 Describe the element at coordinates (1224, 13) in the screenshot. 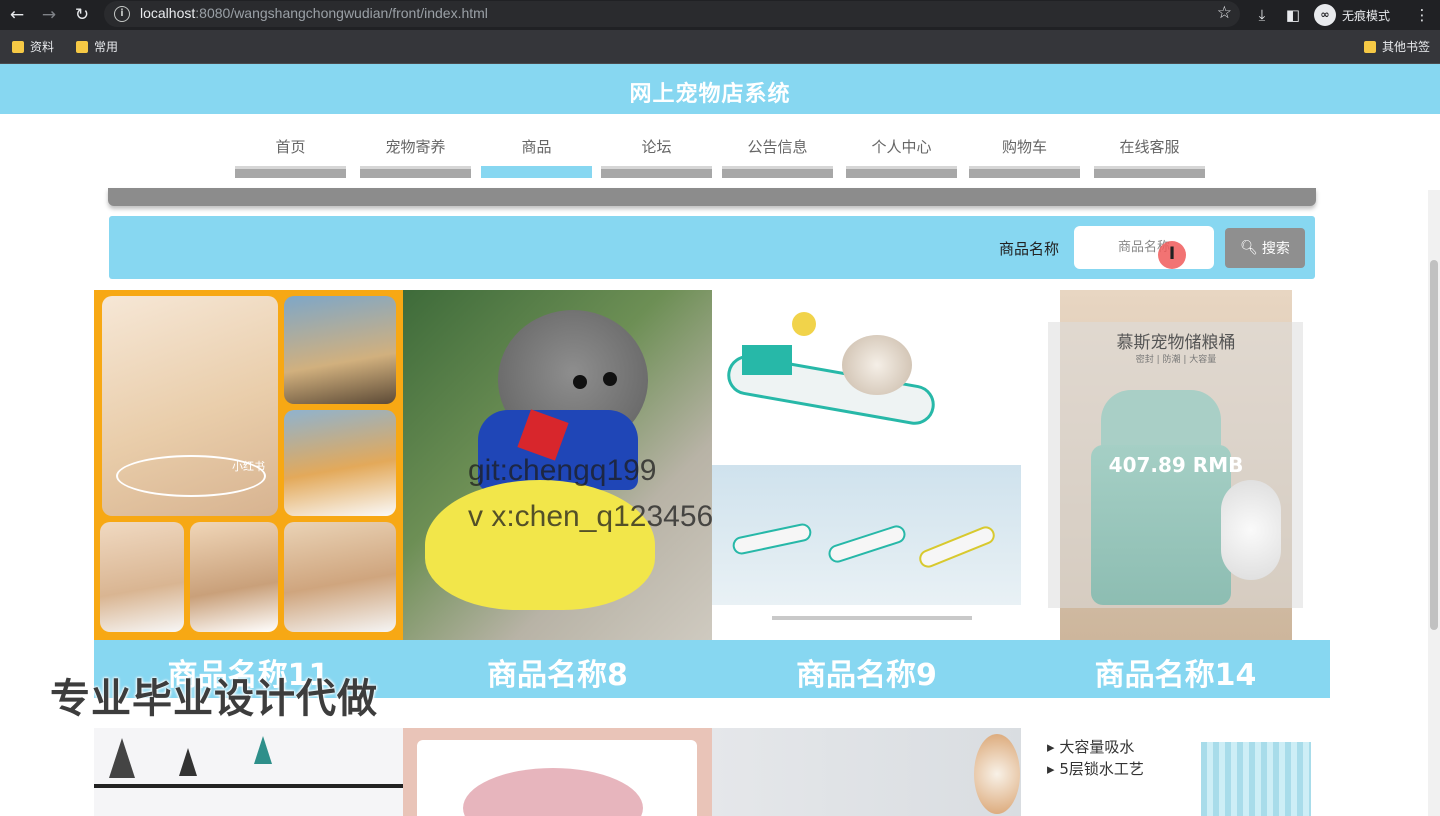

I see `bookmark-star-icon: ☆` at that location.